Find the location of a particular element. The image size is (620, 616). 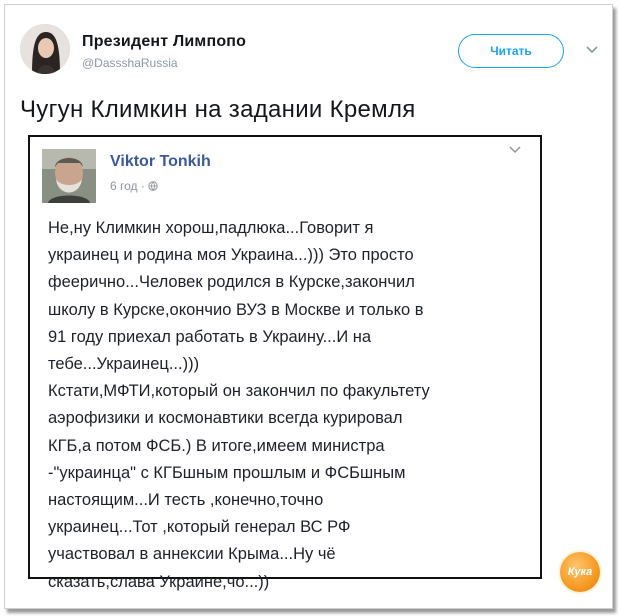

follow-button: Читать is located at coordinates (511, 51).